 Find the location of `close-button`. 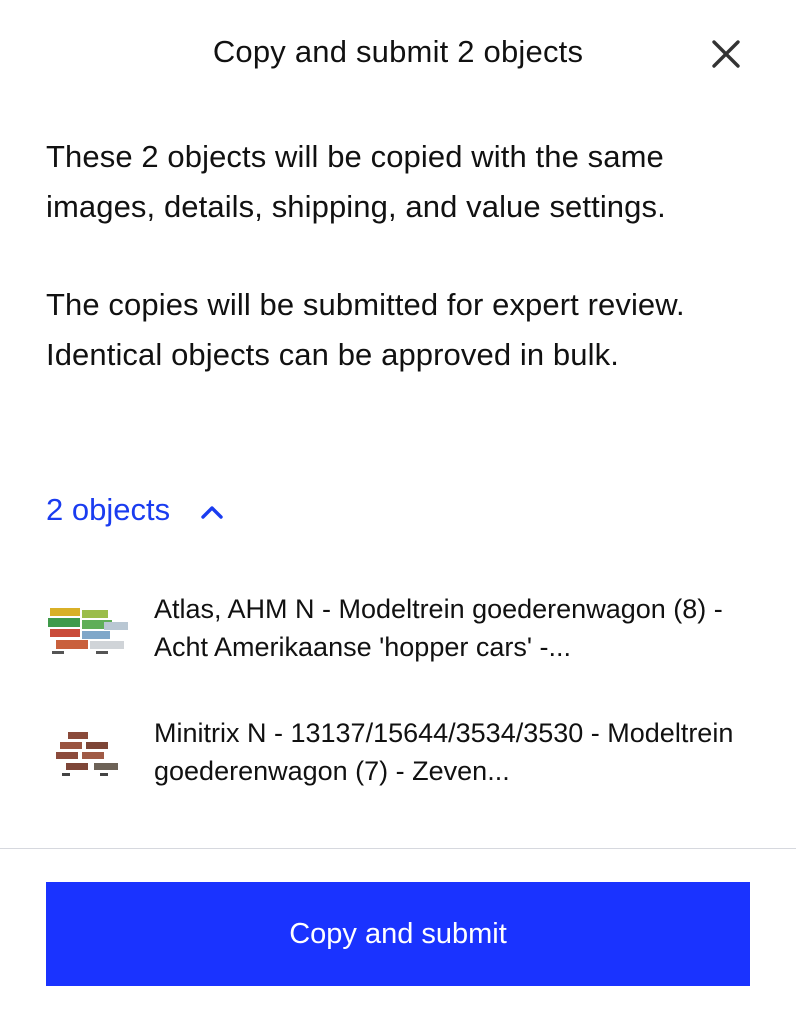

close-button is located at coordinates (726, 54).